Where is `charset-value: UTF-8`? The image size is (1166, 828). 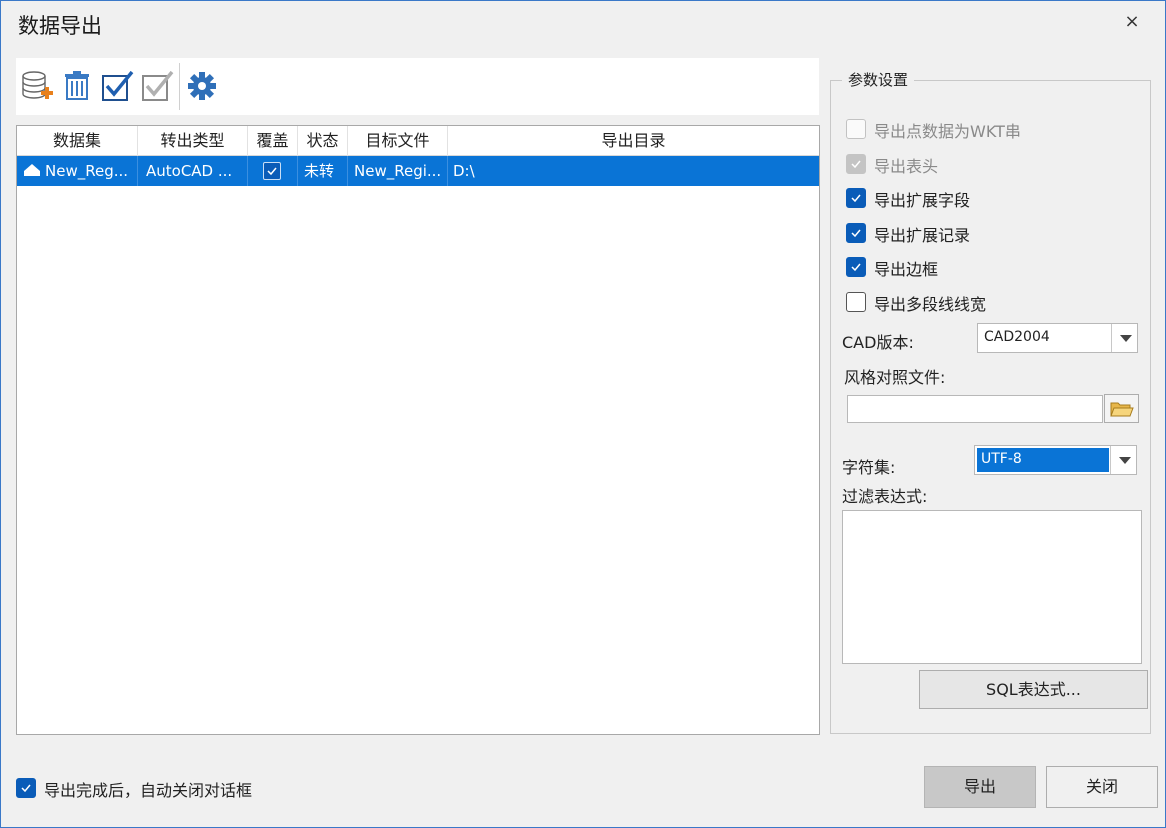 charset-value: UTF-8 is located at coordinates (1001, 459).